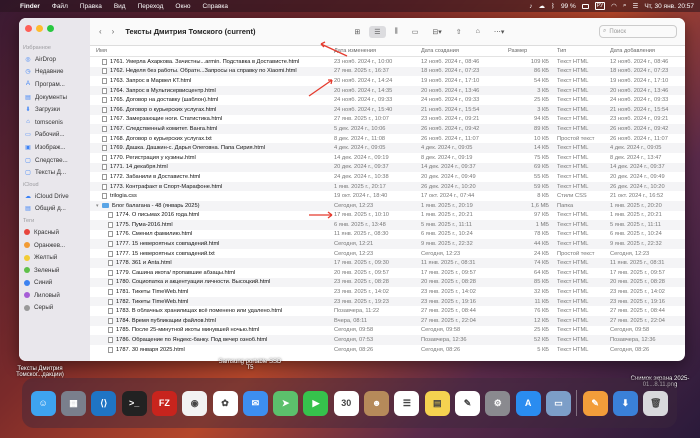  What do you see at coordinates (30, 6) in the screenshot?
I see `menu-finder: Finder` at bounding box center [30, 6].